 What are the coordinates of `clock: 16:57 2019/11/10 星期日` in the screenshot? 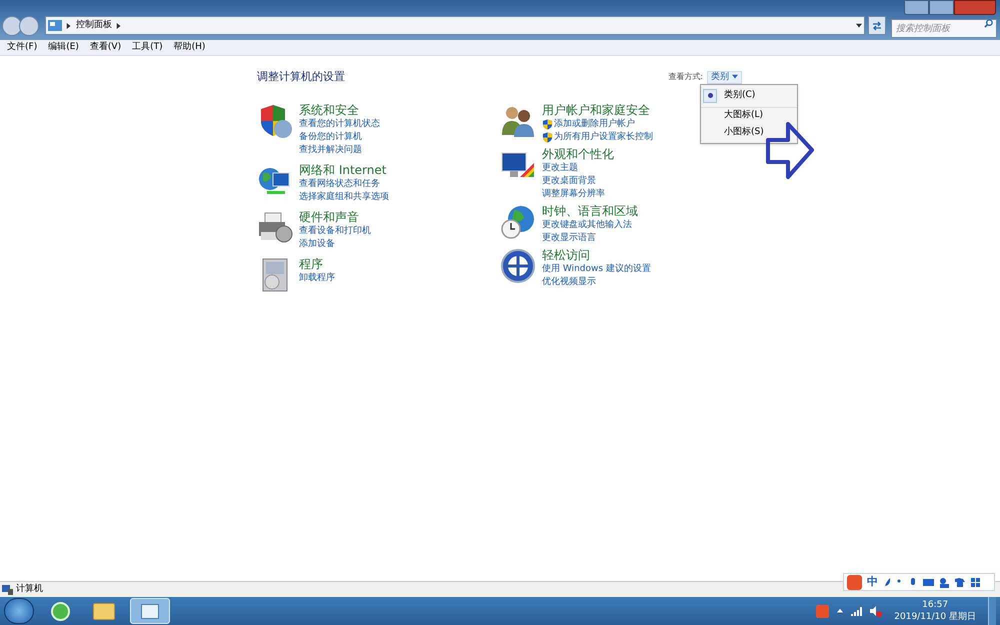 It's located at (935, 611).